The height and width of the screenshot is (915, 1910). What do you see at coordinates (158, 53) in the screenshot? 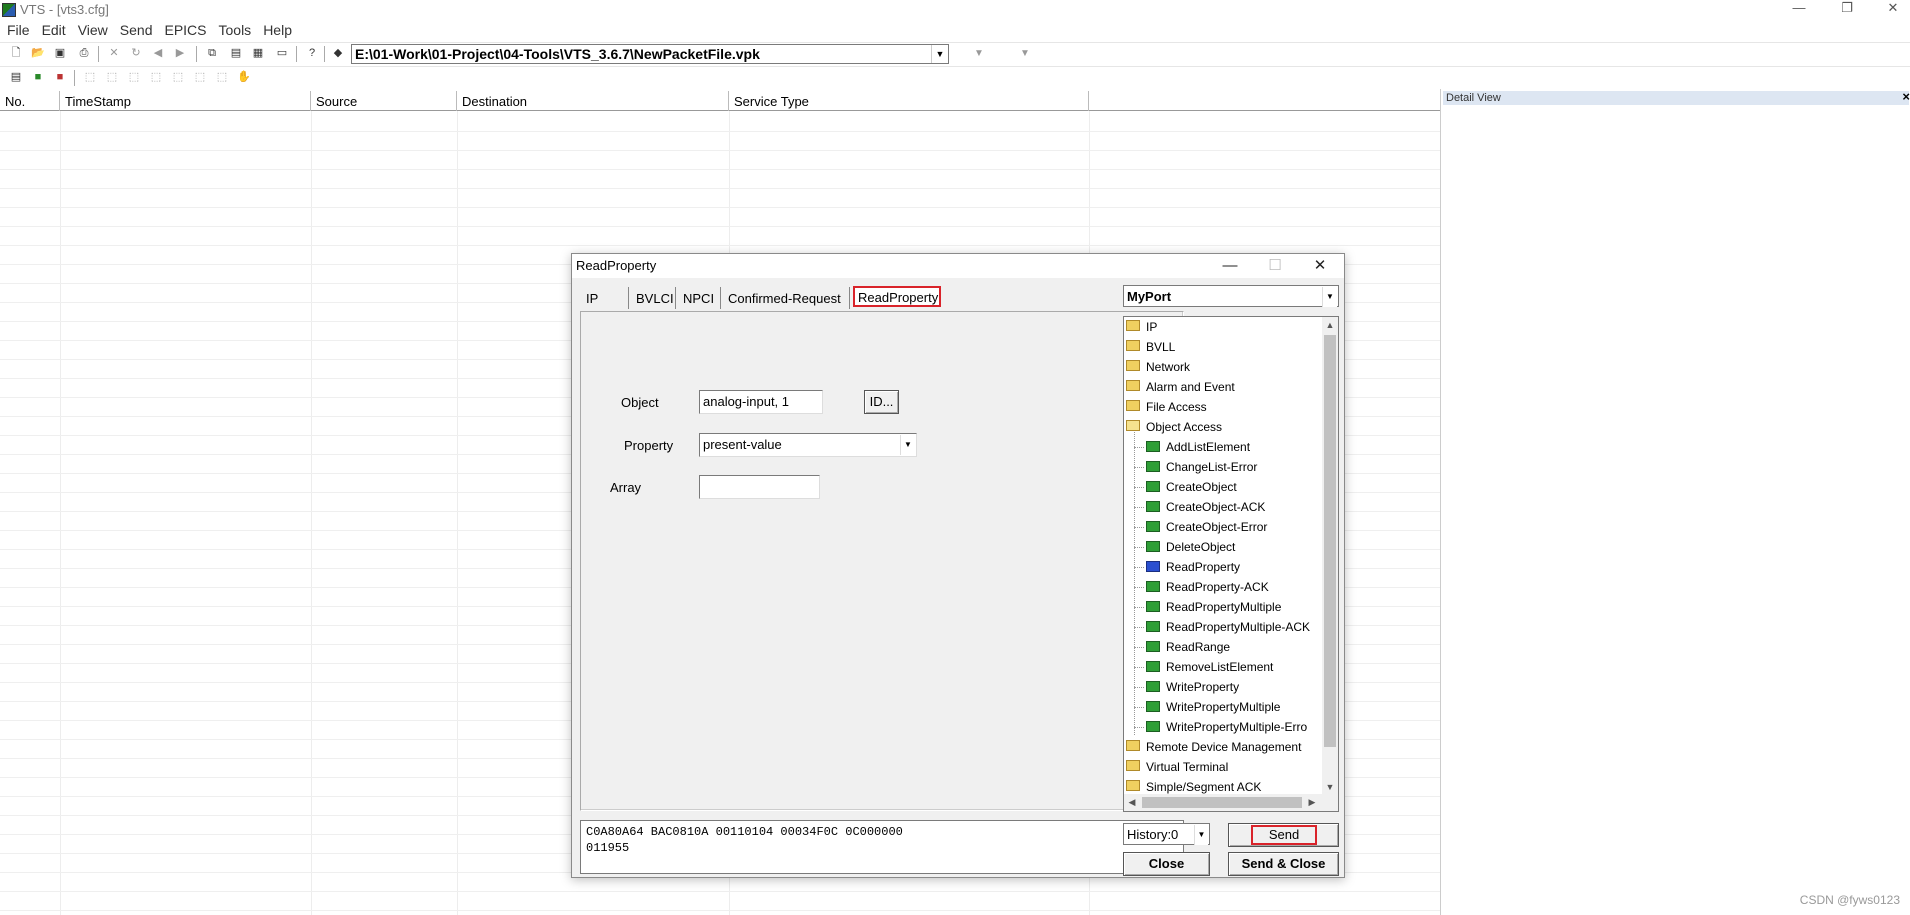
I see `back-icon: ◀` at bounding box center [158, 53].